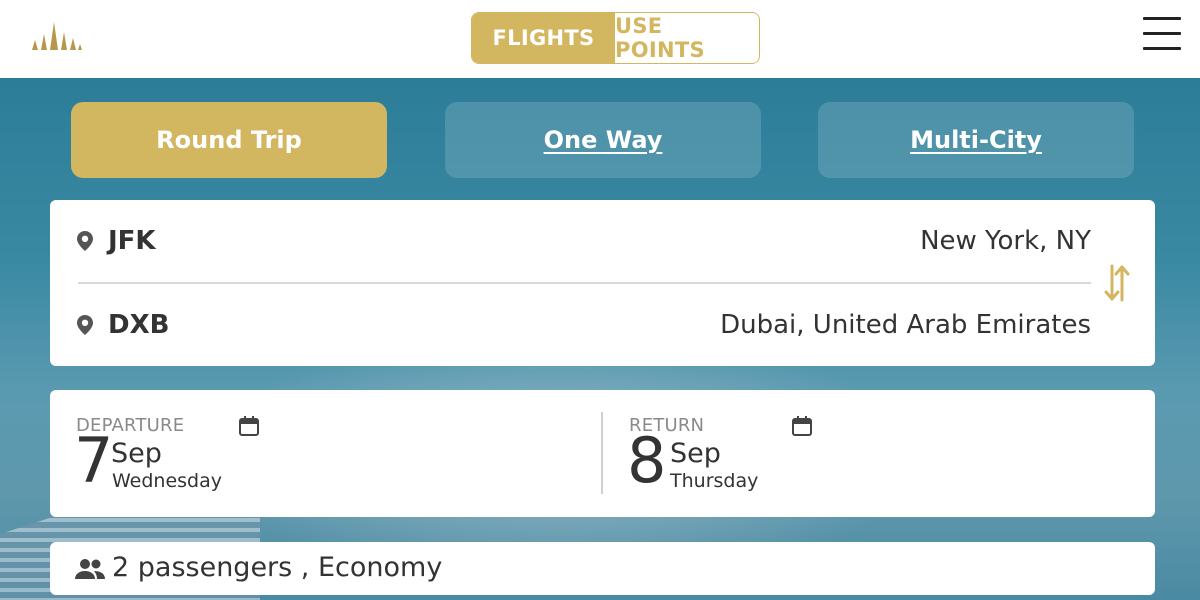 The image size is (1200, 600). Describe the element at coordinates (687, 38) in the screenshot. I see `tab-use-points: USE POINTS` at that location.